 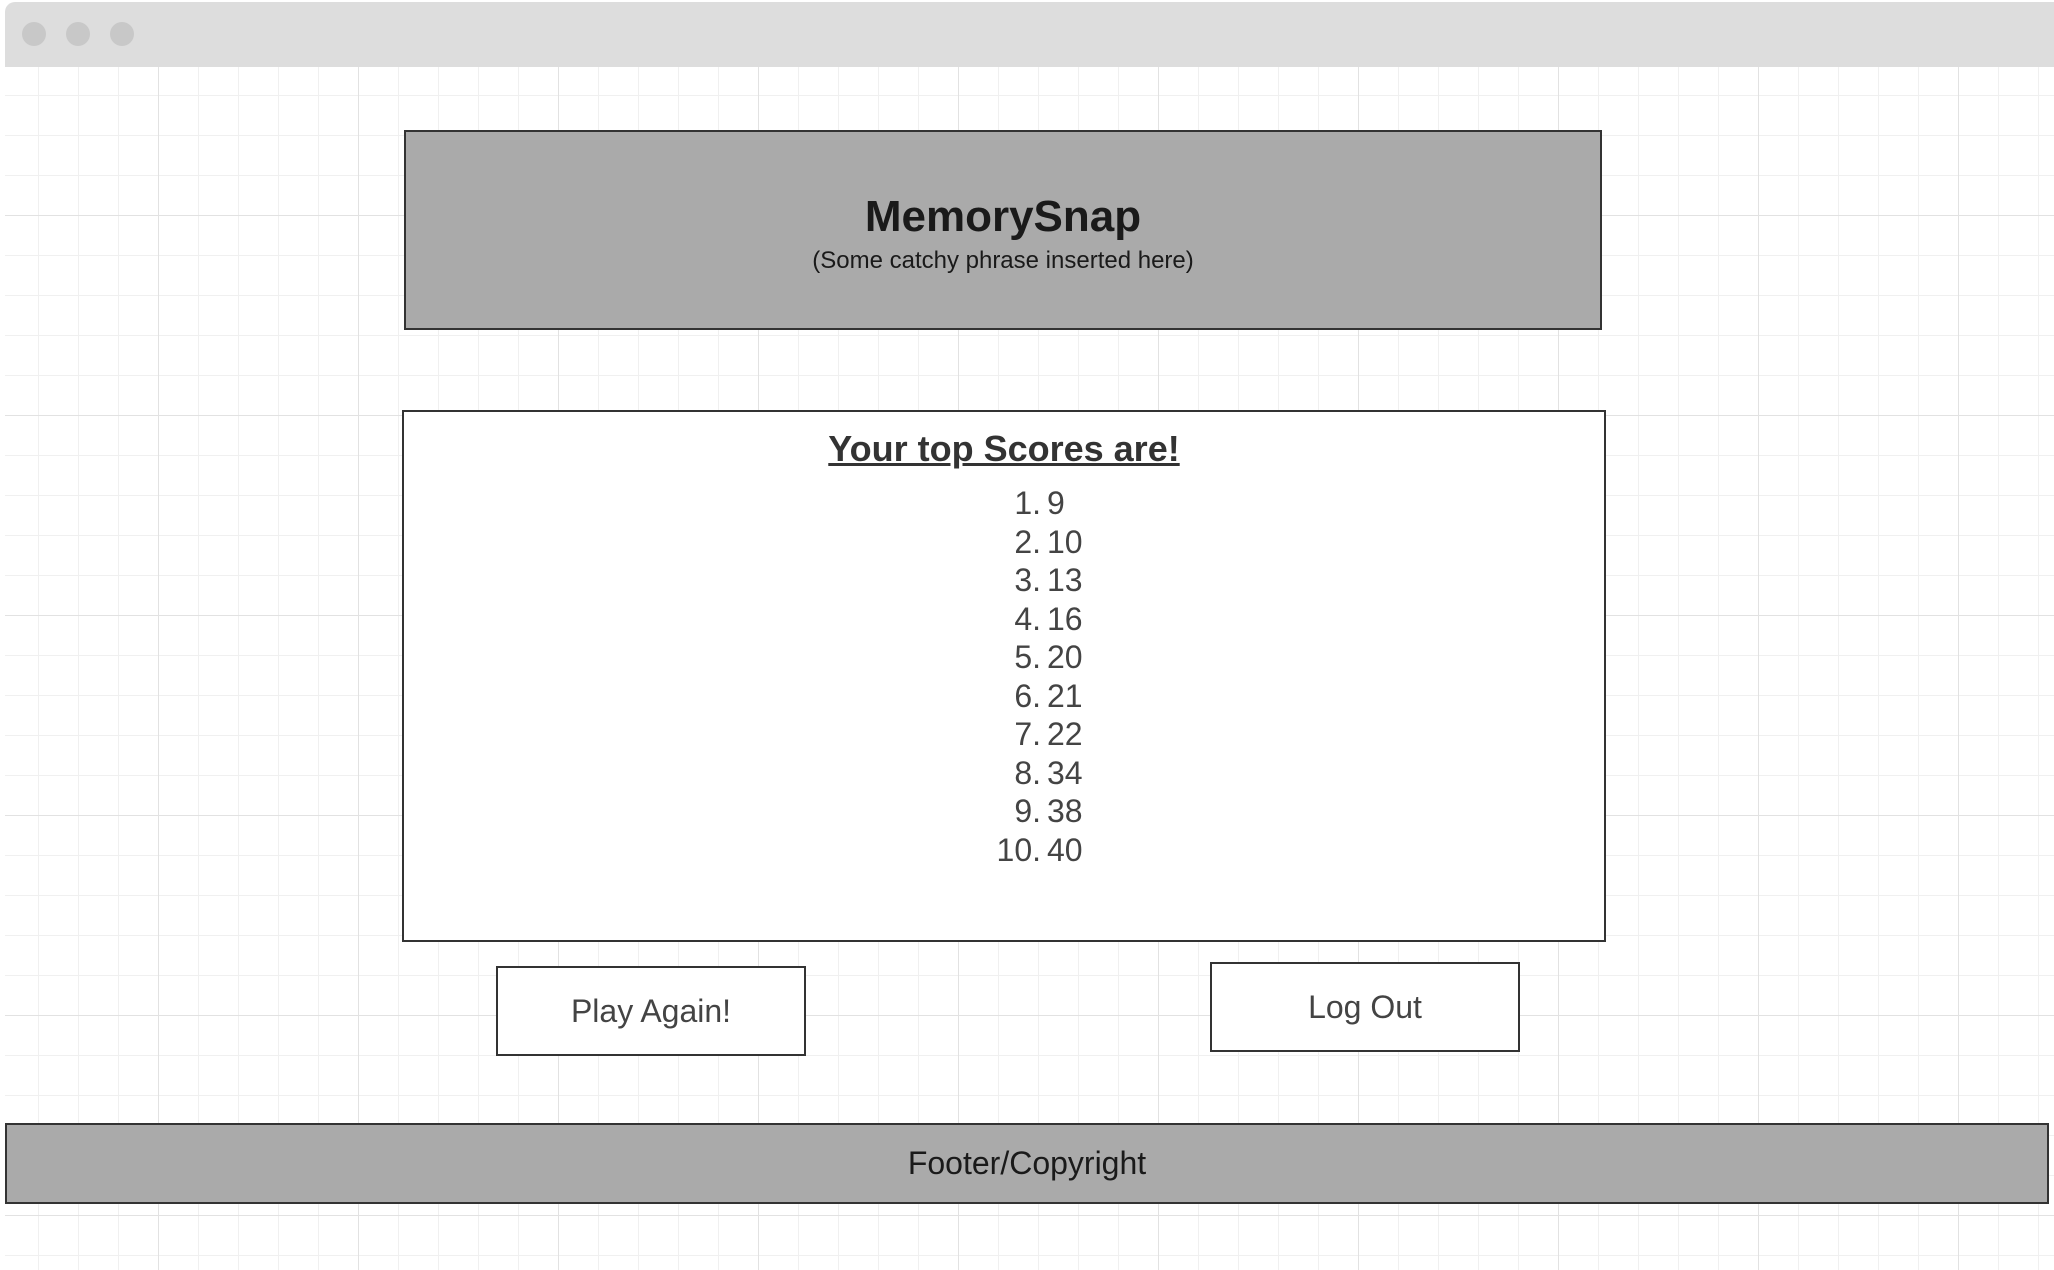 What do you see at coordinates (1029, 34) in the screenshot?
I see `window-titlebar` at bounding box center [1029, 34].